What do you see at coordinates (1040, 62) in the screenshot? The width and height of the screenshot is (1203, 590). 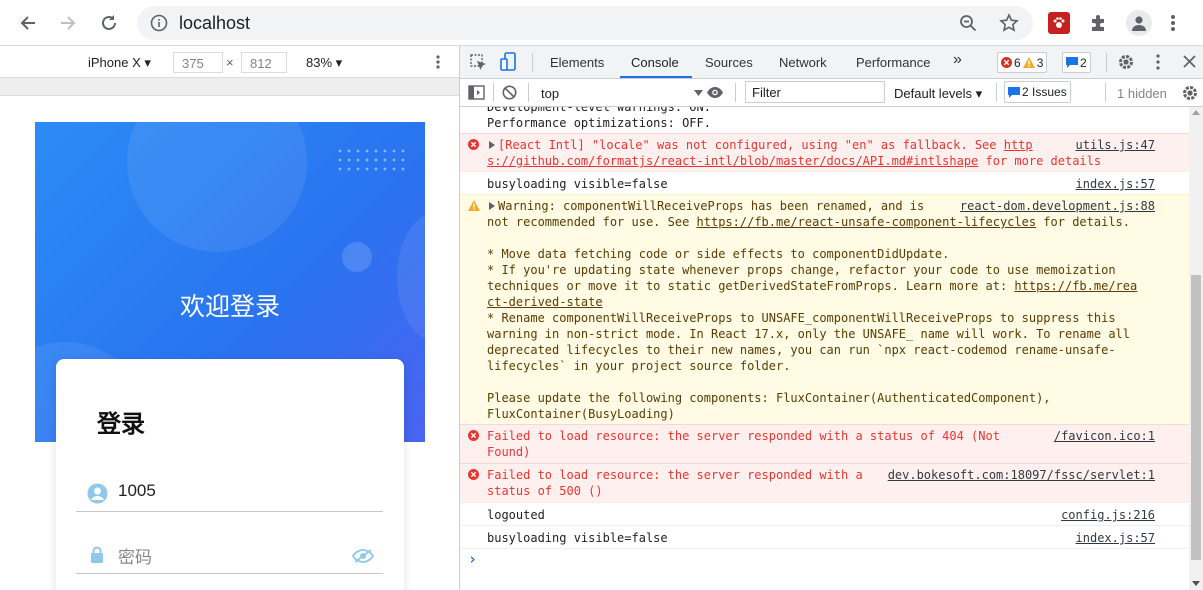 I see `warning-count: 3` at bounding box center [1040, 62].